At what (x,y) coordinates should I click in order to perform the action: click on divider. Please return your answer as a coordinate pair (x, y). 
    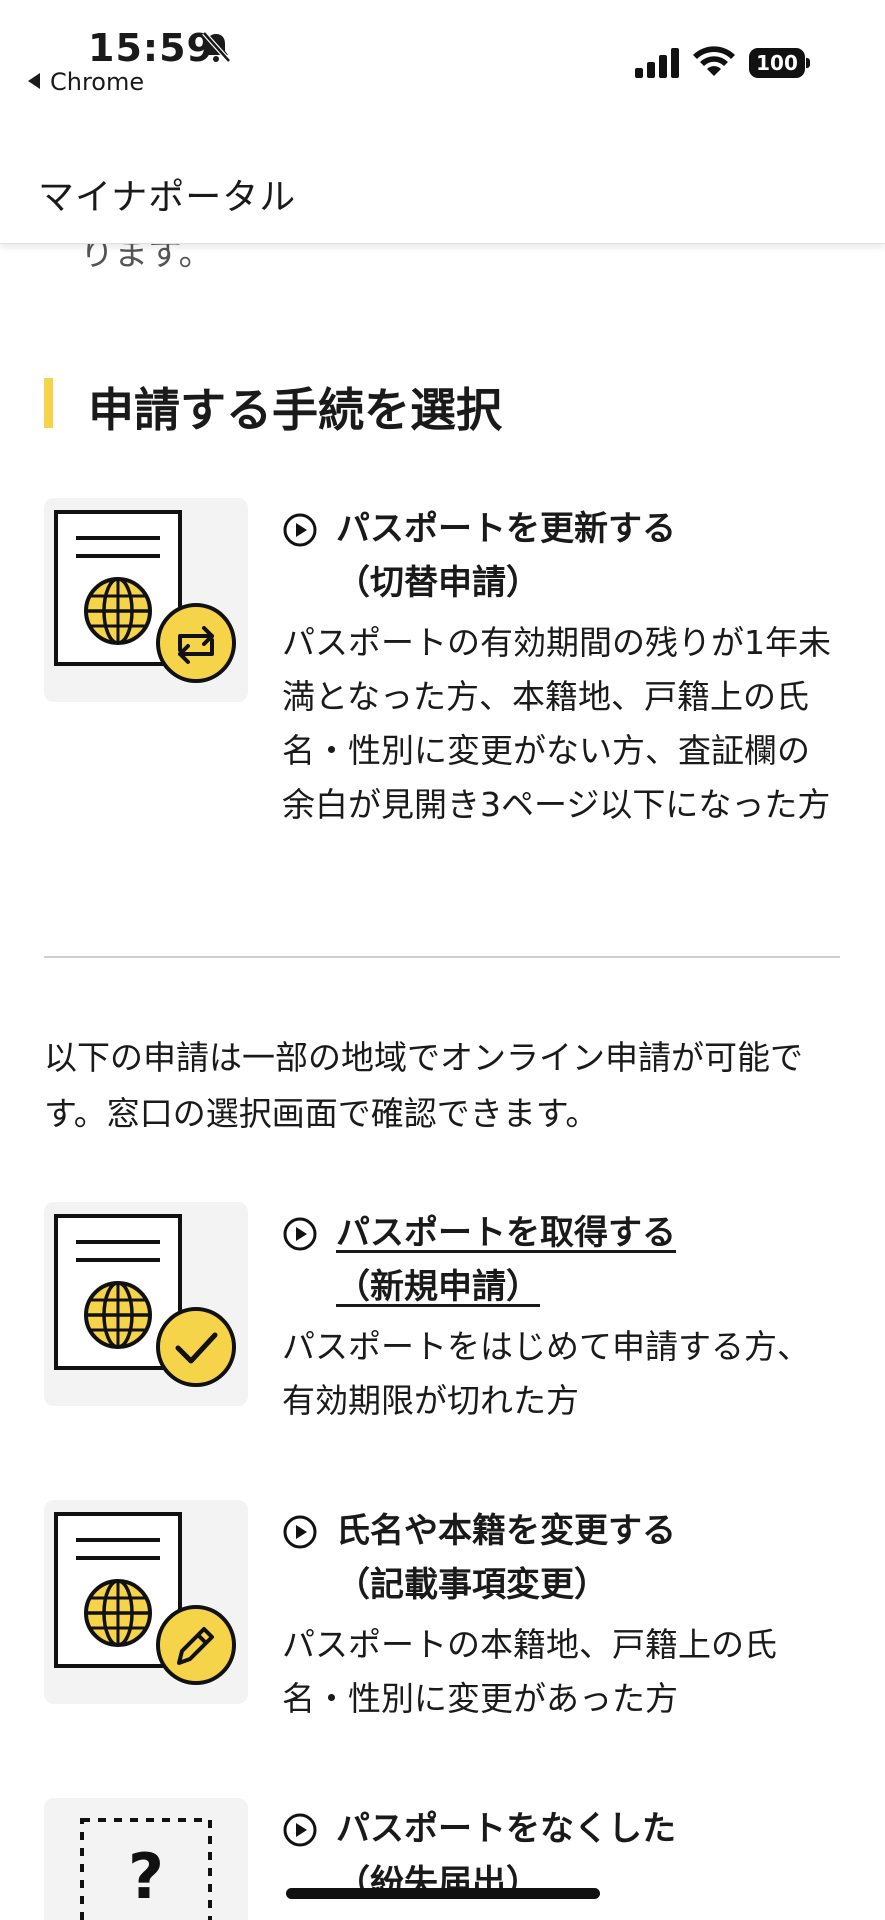
    Looking at the image, I should click on (442, 957).